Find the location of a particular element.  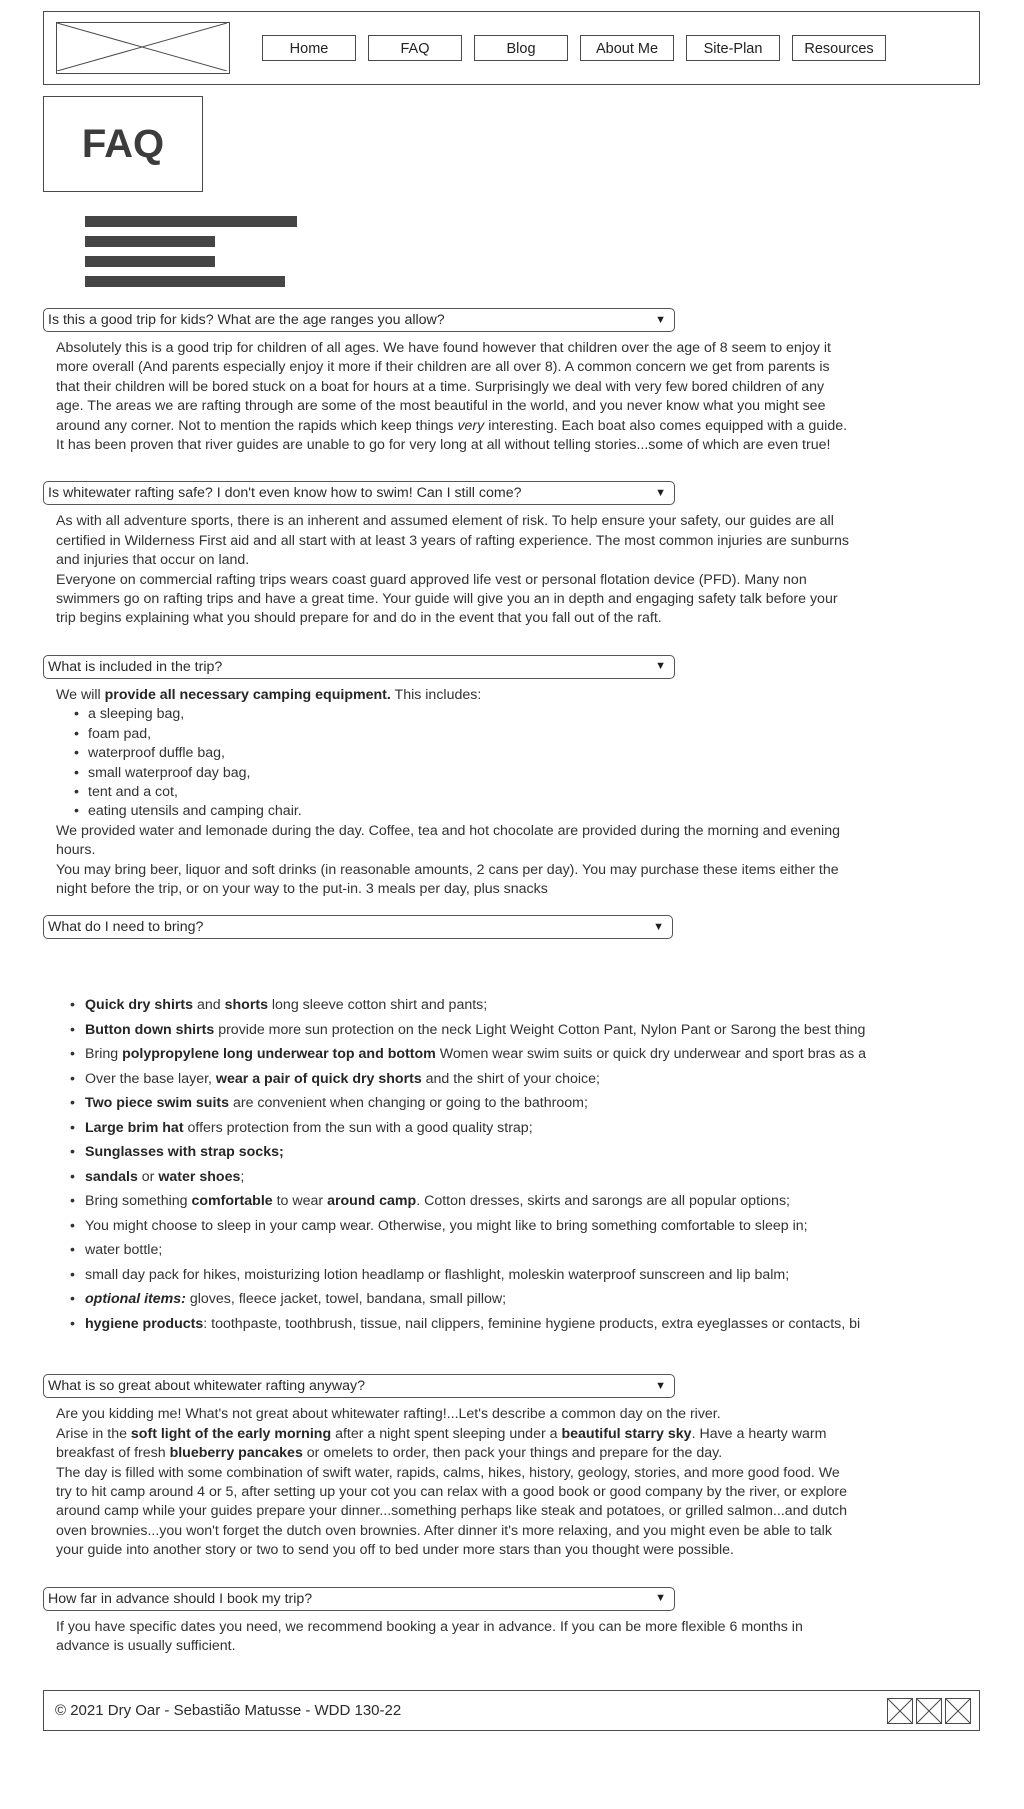

nav-item-faq: FAQ is located at coordinates (415, 48).